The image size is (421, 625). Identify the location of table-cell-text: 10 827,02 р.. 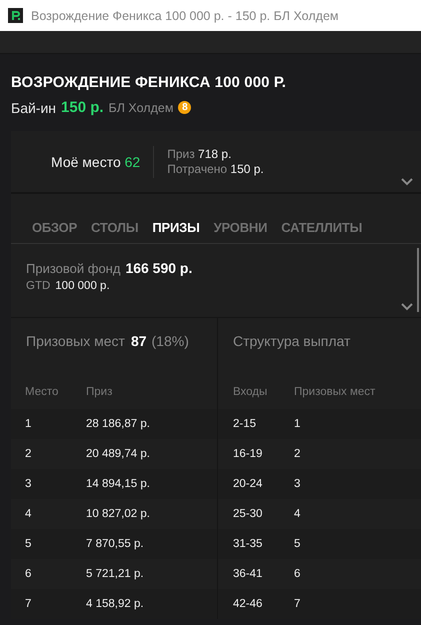
(118, 514).